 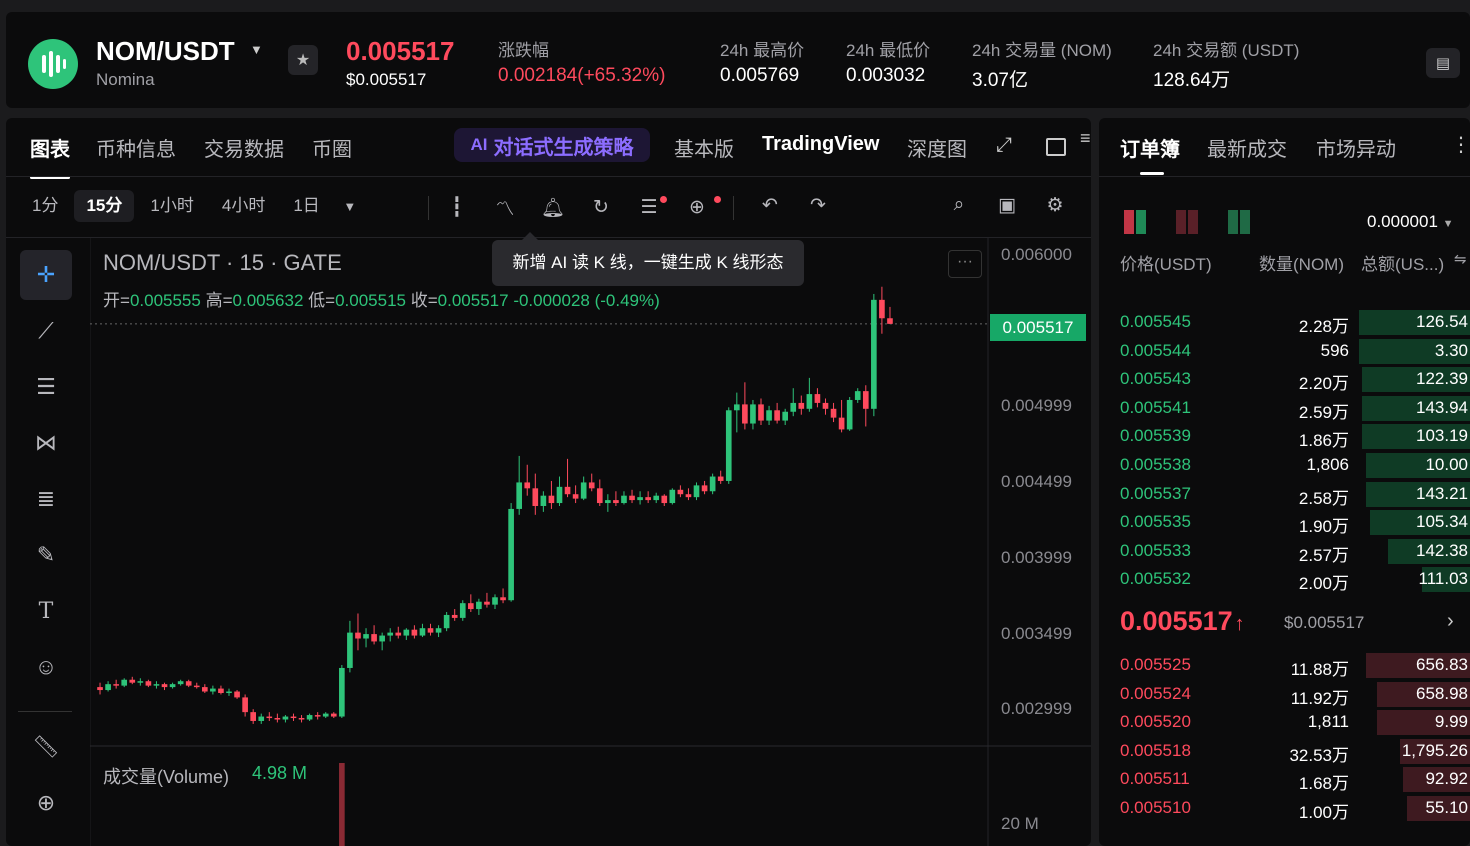 I want to click on ask-row: 0.005537 2.58万 143.21, so click(x=1284, y=494).